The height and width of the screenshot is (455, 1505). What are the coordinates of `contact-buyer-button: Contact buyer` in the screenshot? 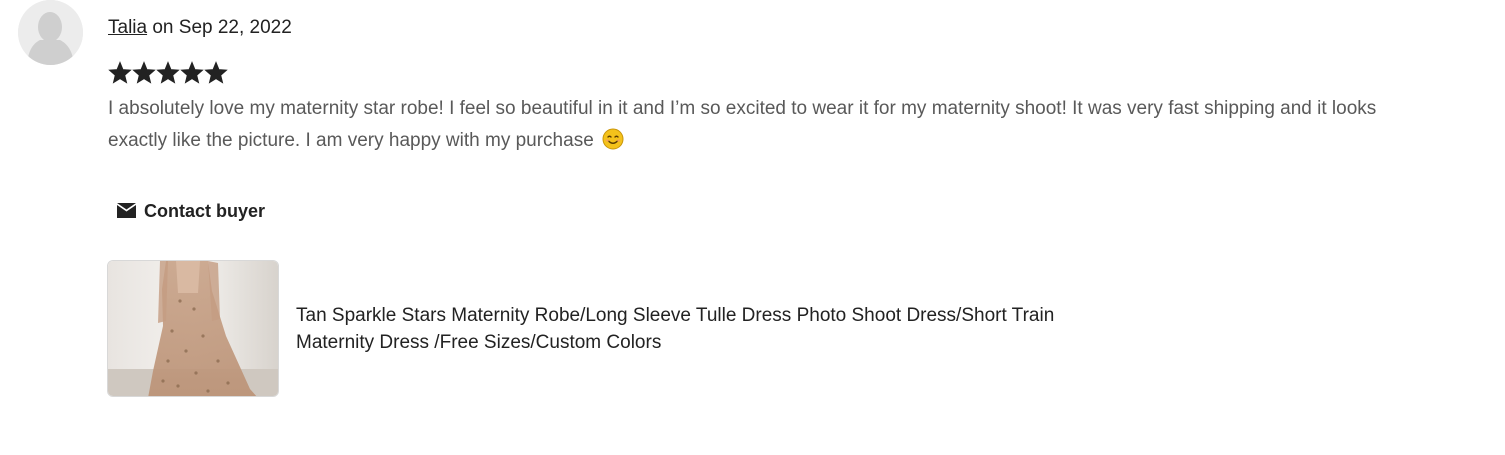 It's located at (190, 211).